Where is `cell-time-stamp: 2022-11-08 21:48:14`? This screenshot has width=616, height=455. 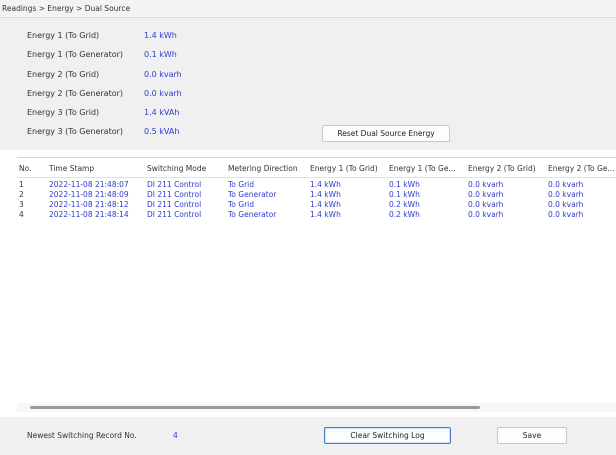 cell-time-stamp: 2022-11-08 21:48:14 is located at coordinates (89, 214).